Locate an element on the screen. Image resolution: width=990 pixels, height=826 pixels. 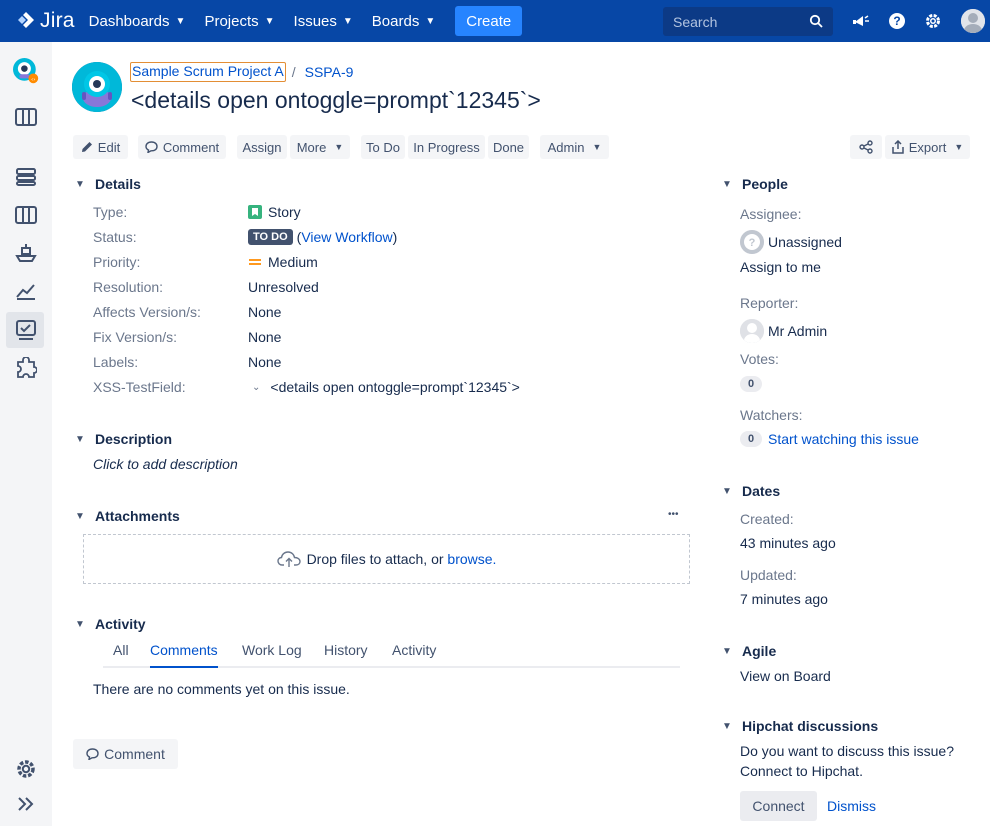
browse-link: browse. is located at coordinates (471, 559).